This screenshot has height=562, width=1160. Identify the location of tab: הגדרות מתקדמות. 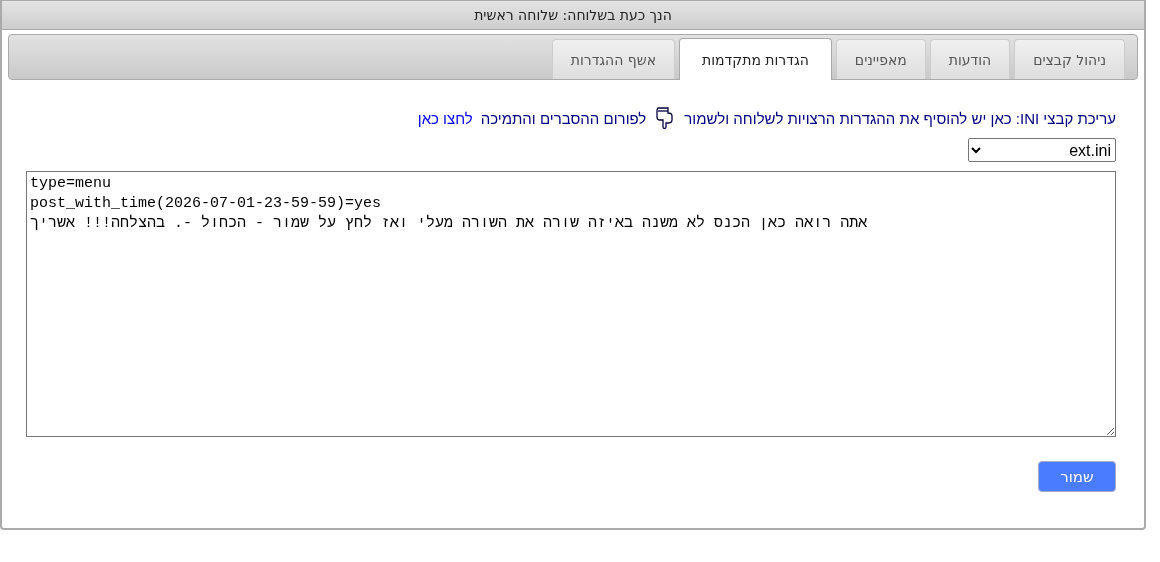
(755, 59).